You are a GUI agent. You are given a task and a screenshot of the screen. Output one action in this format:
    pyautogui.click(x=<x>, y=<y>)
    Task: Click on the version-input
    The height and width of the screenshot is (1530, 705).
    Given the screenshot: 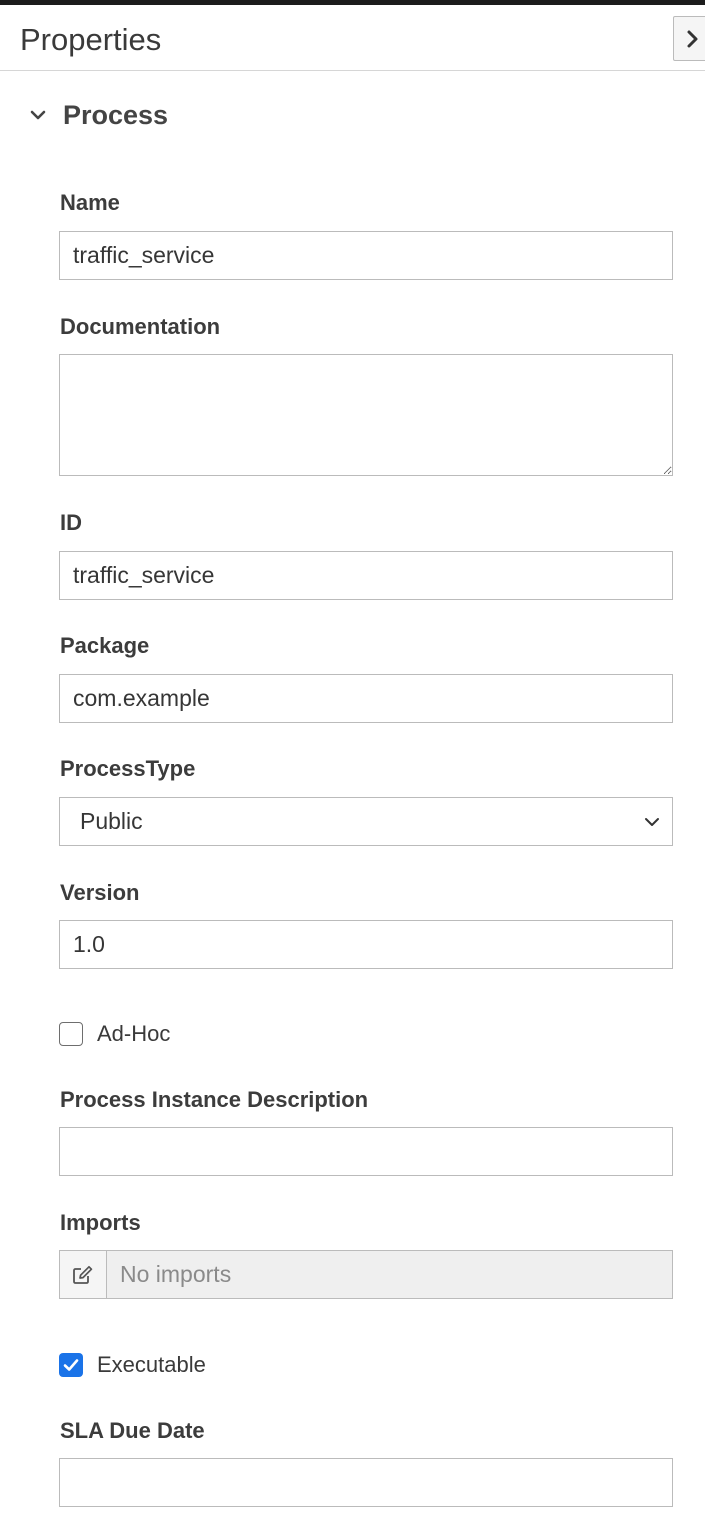 What is the action you would take?
    pyautogui.click(x=366, y=944)
    